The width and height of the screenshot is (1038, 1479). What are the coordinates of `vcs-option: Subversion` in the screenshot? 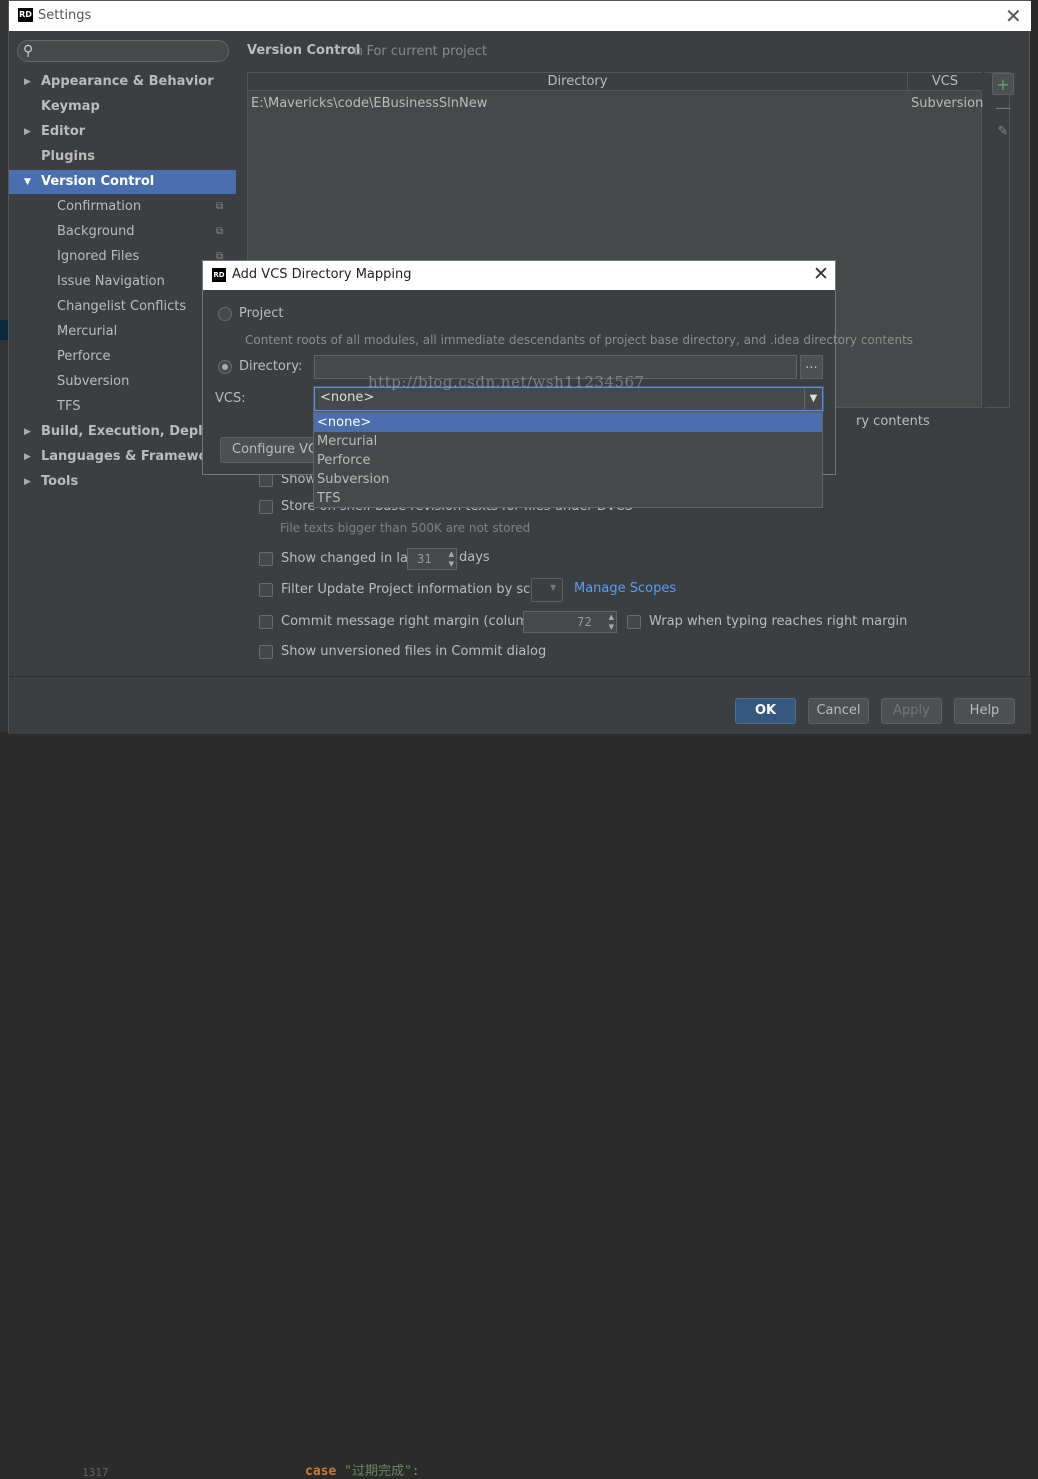 It's located at (568, 479).